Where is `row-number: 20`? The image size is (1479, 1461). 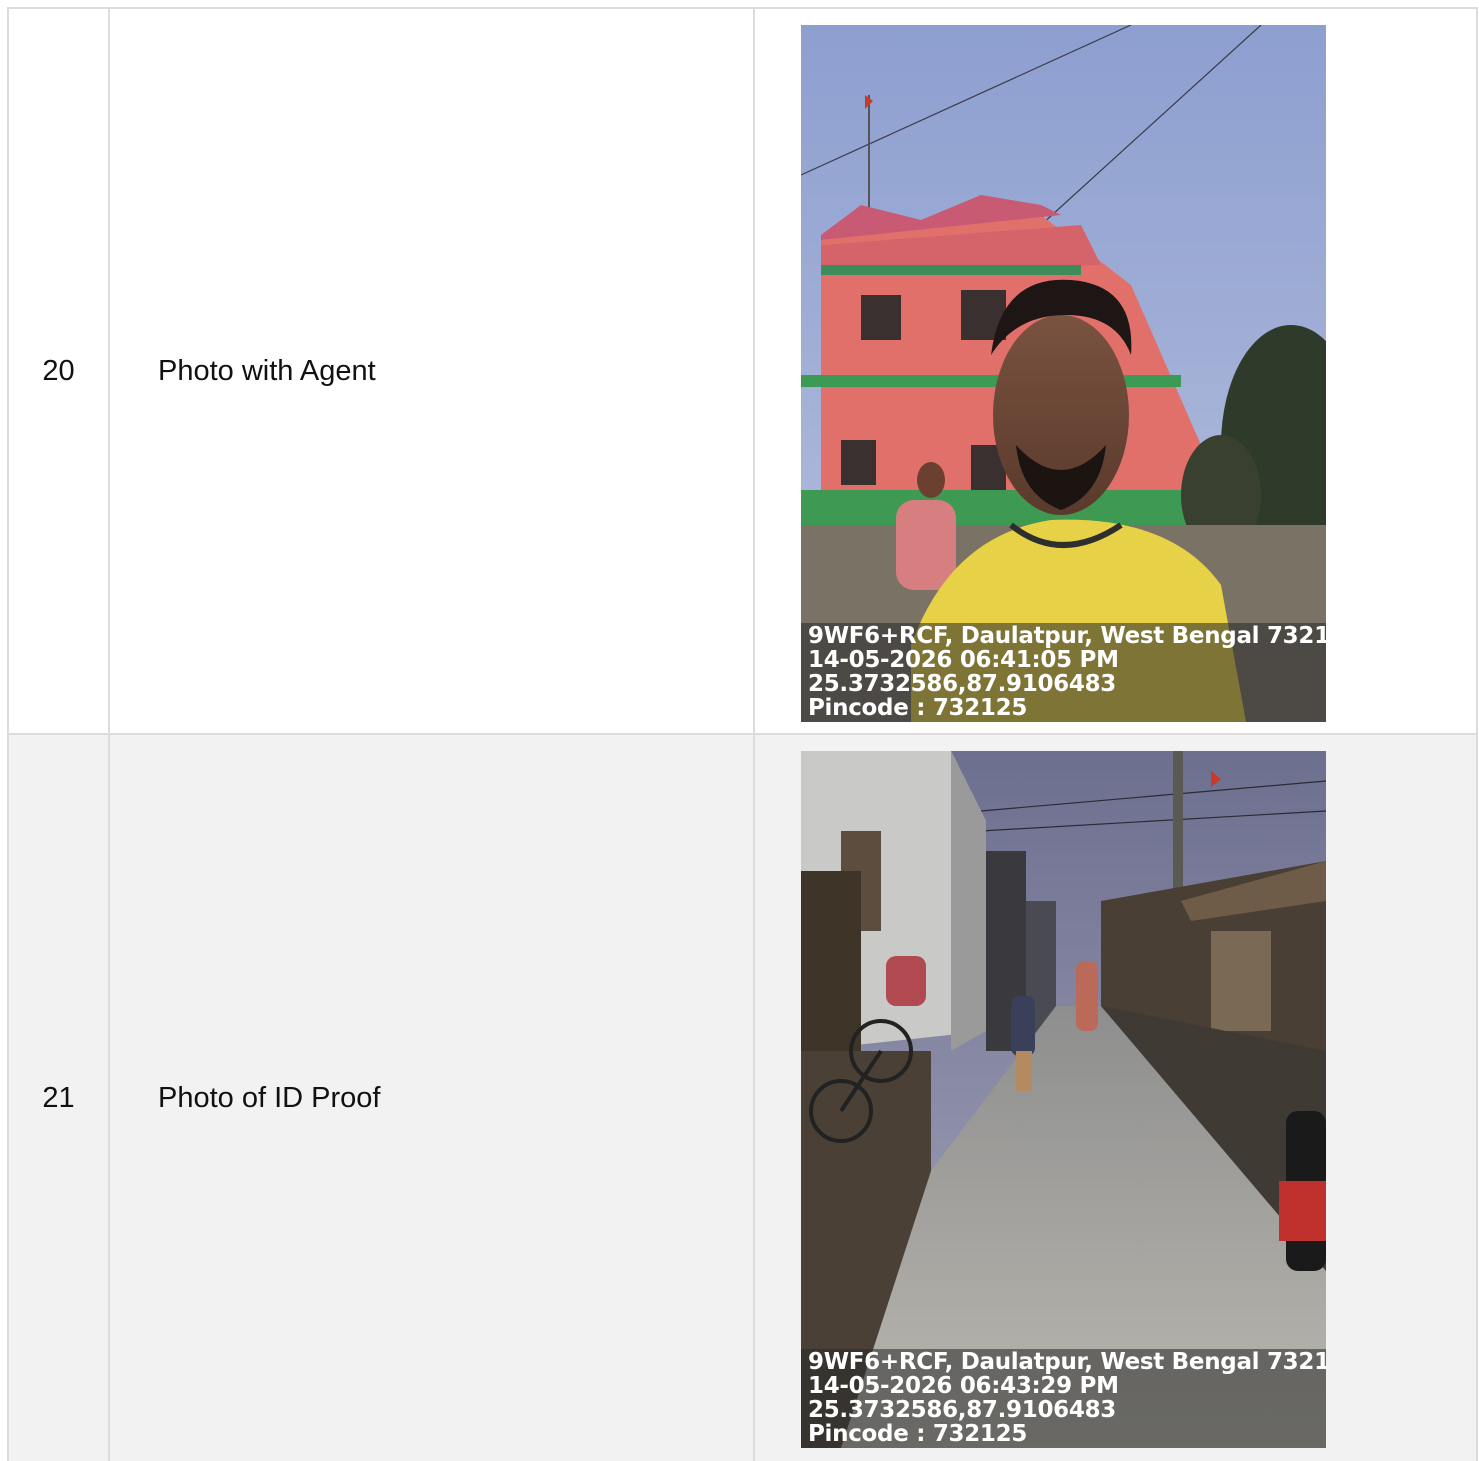 row-number: 20 is located at coordinates (59, 371).